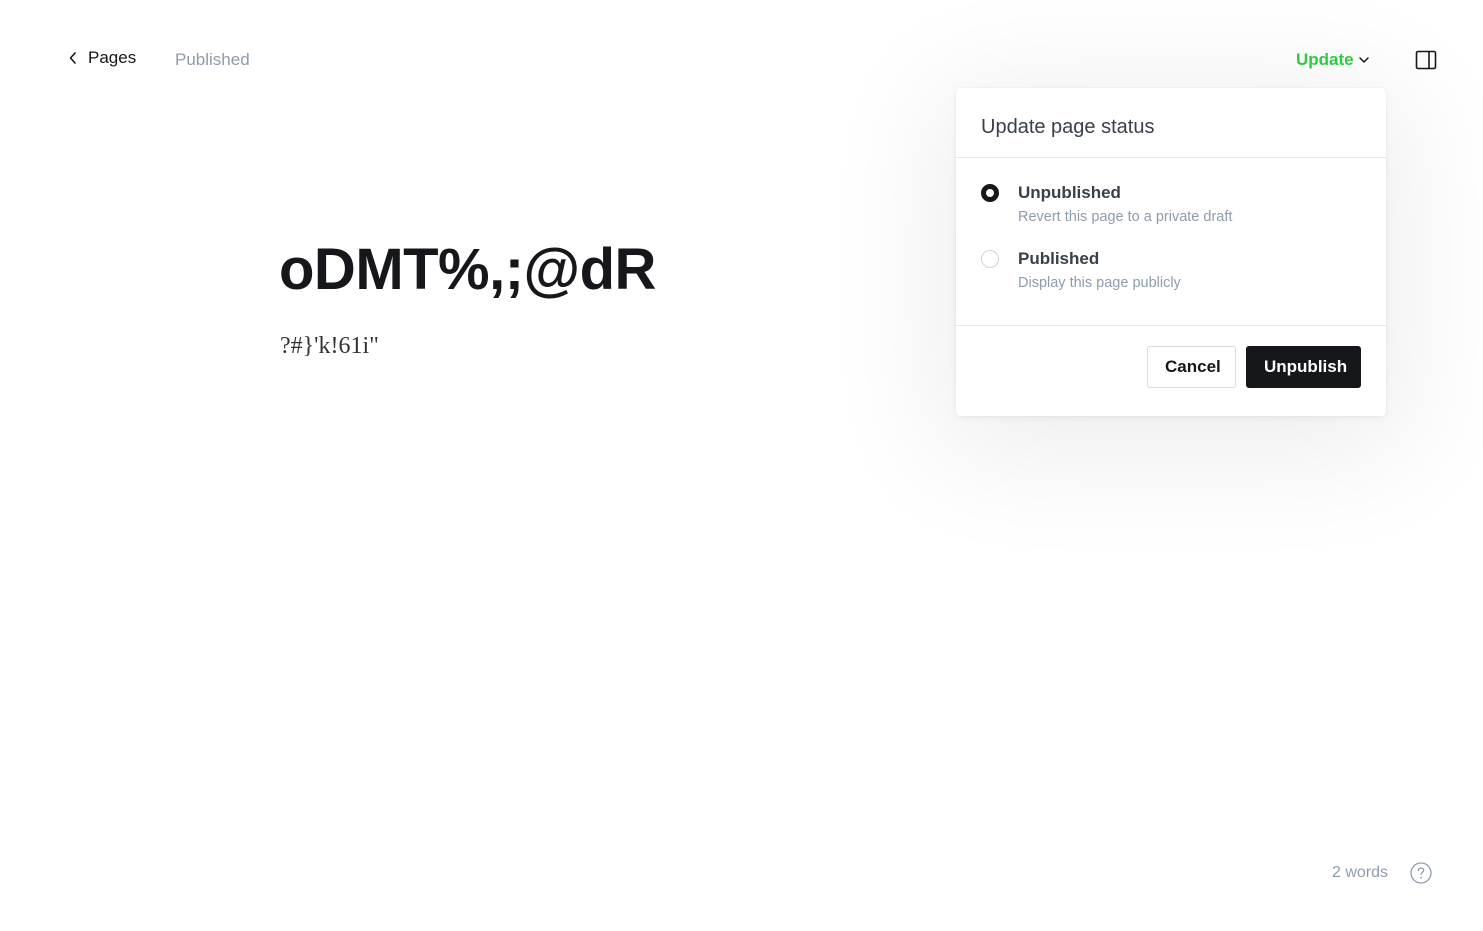 Image resolution: width=1483 pixels, height=931 pixels. What do you see at coordinates (1191, 367) in the screenshot?
I see `cancel-button: Cancel` at bounding box center [1191, 367].